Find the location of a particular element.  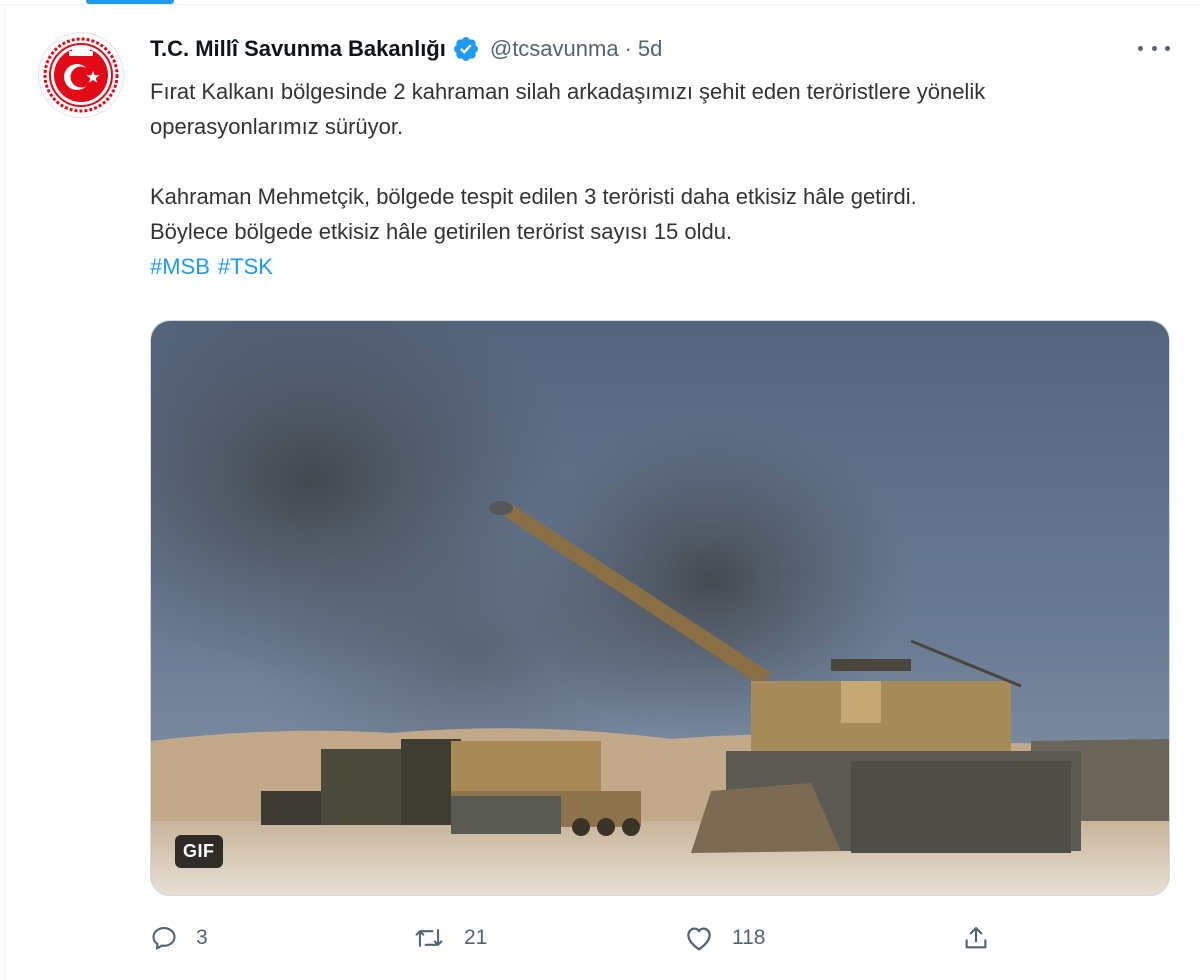

like-button: 118 is located at coordinates (724, 938).